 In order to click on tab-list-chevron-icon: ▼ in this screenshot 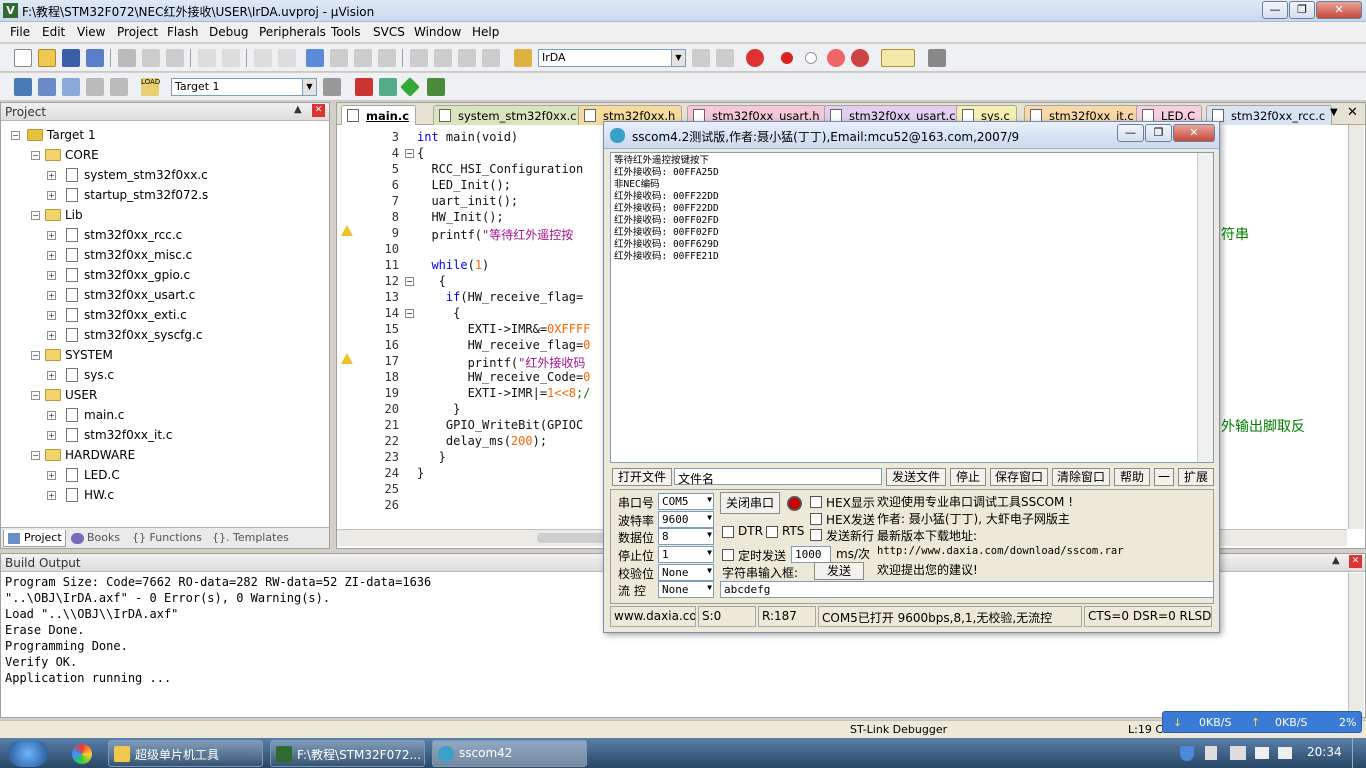, I will do `click(1334, 112)`.